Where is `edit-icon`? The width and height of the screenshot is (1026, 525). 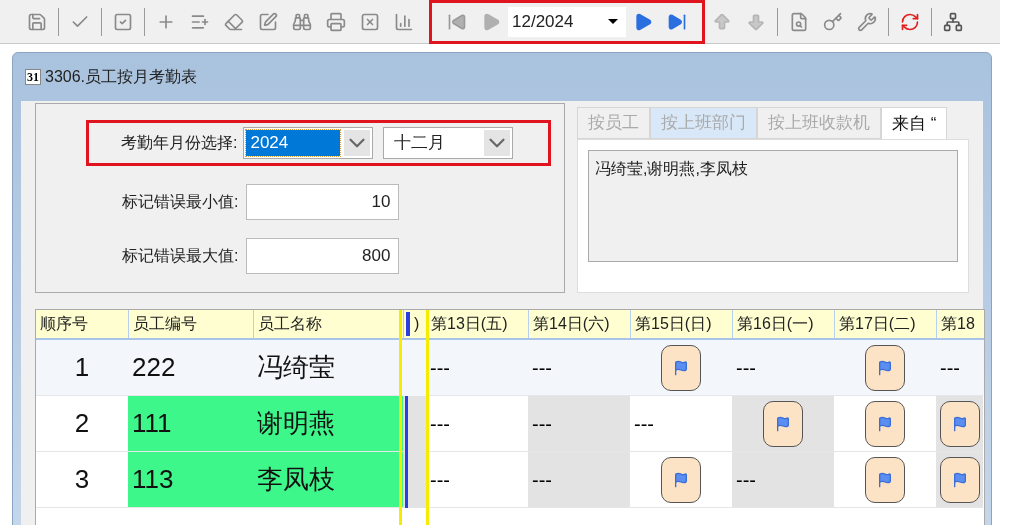
edit-icon is located at coordinates (268, 21).